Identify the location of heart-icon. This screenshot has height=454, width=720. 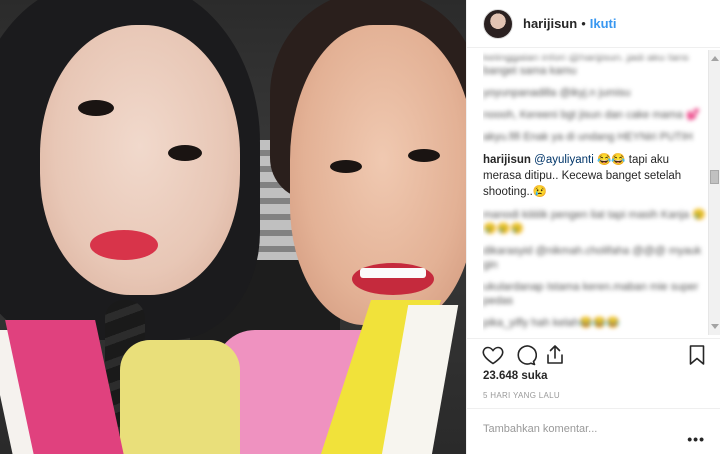
(493, 355).